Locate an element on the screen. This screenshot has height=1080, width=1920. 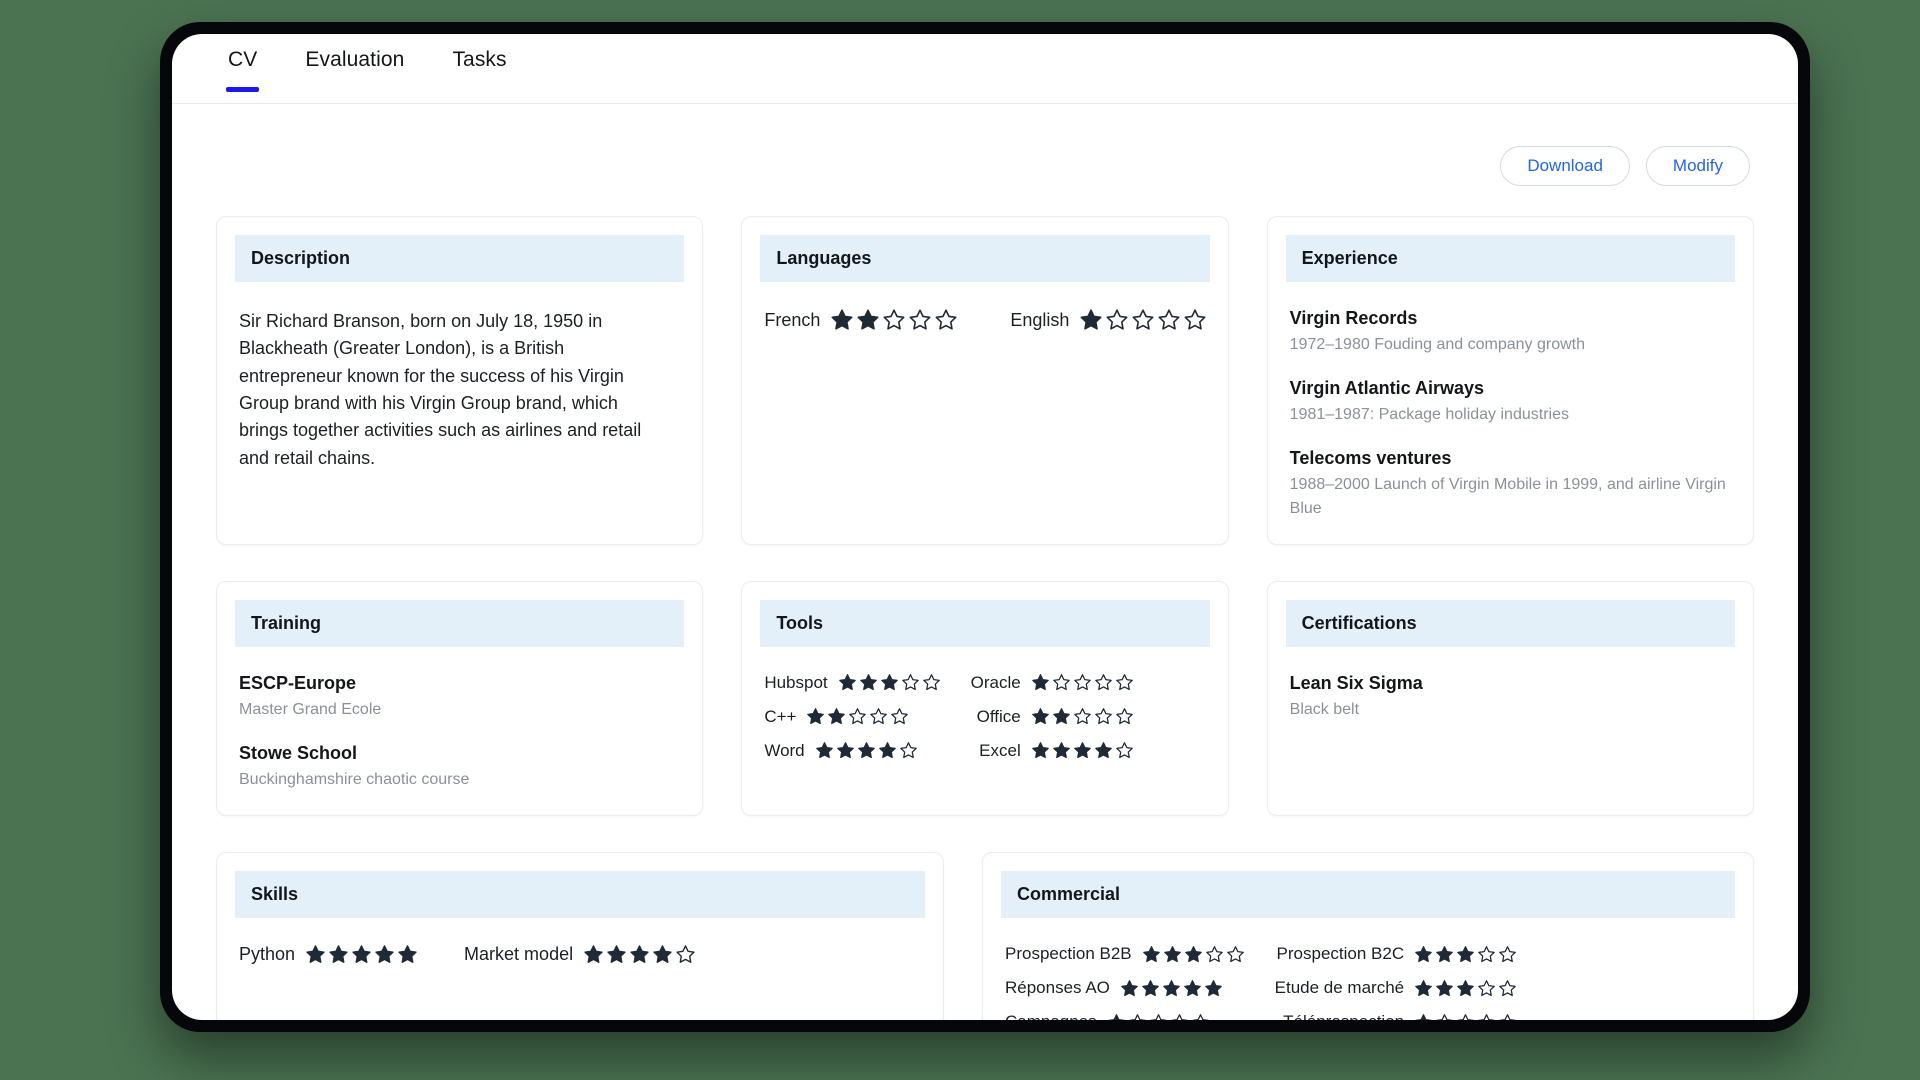
tab-cv: CV is located at coordinates (242, 63).